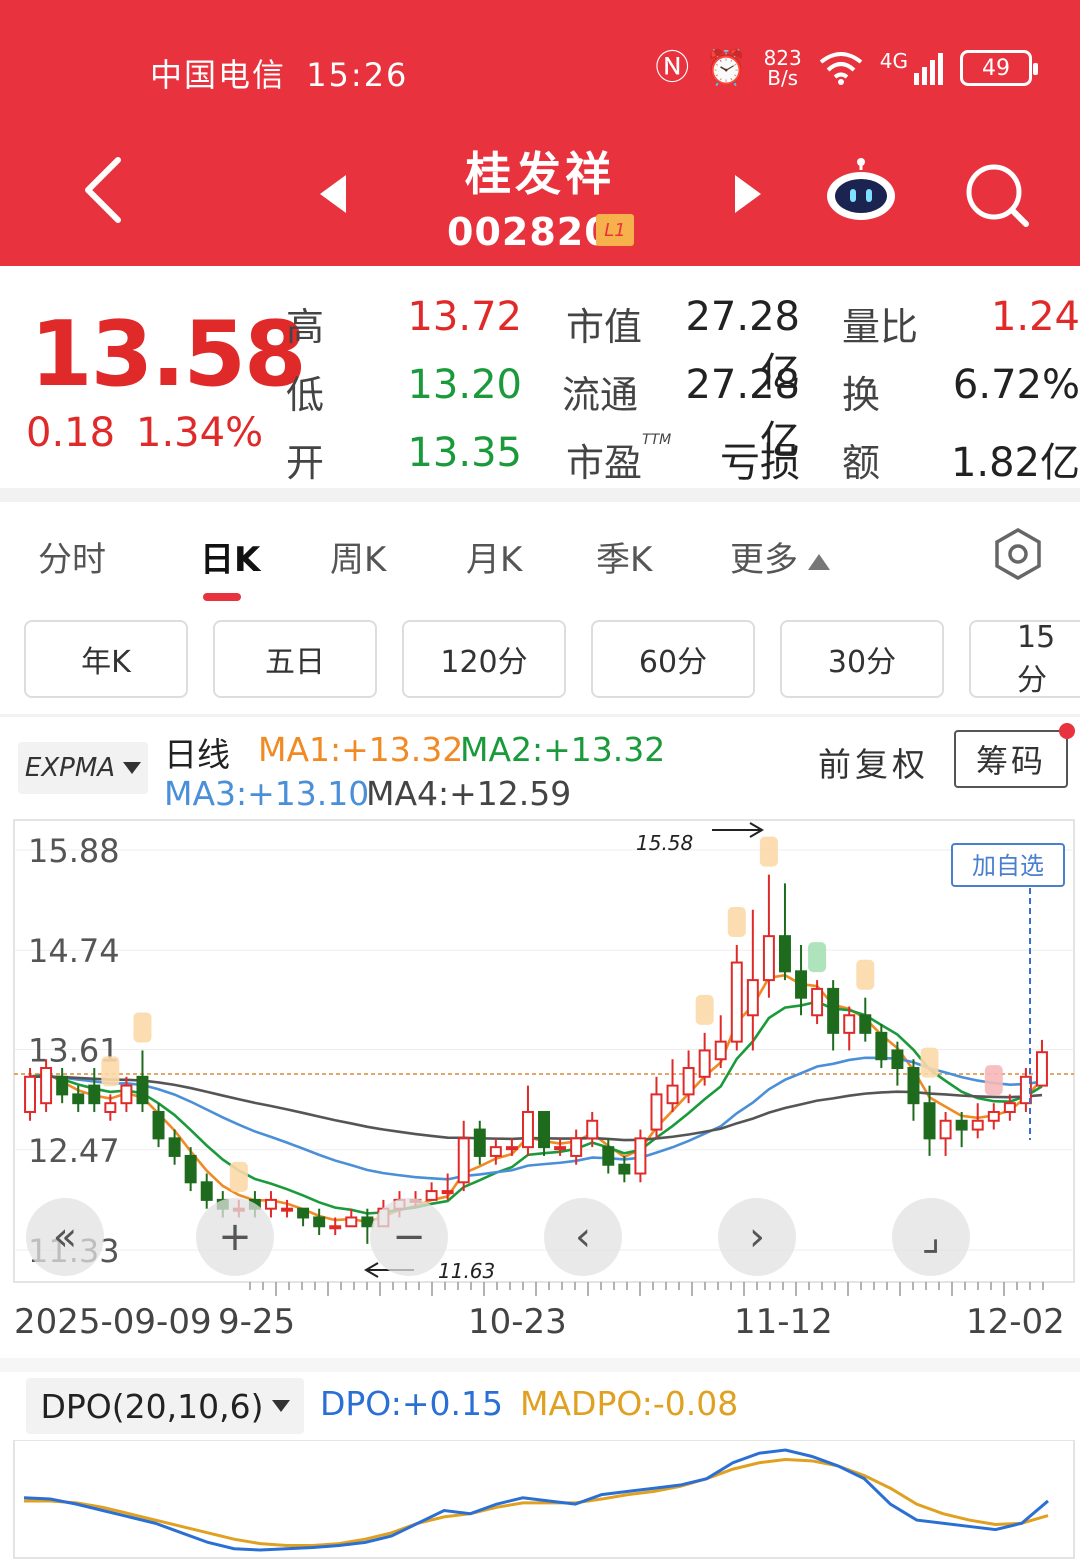 Image resolution: width=1080 pixels, height=1561 pixels. Describe the element at coordinates (600, 395) in the screenshot. I see `float-label: 流通` at that location.